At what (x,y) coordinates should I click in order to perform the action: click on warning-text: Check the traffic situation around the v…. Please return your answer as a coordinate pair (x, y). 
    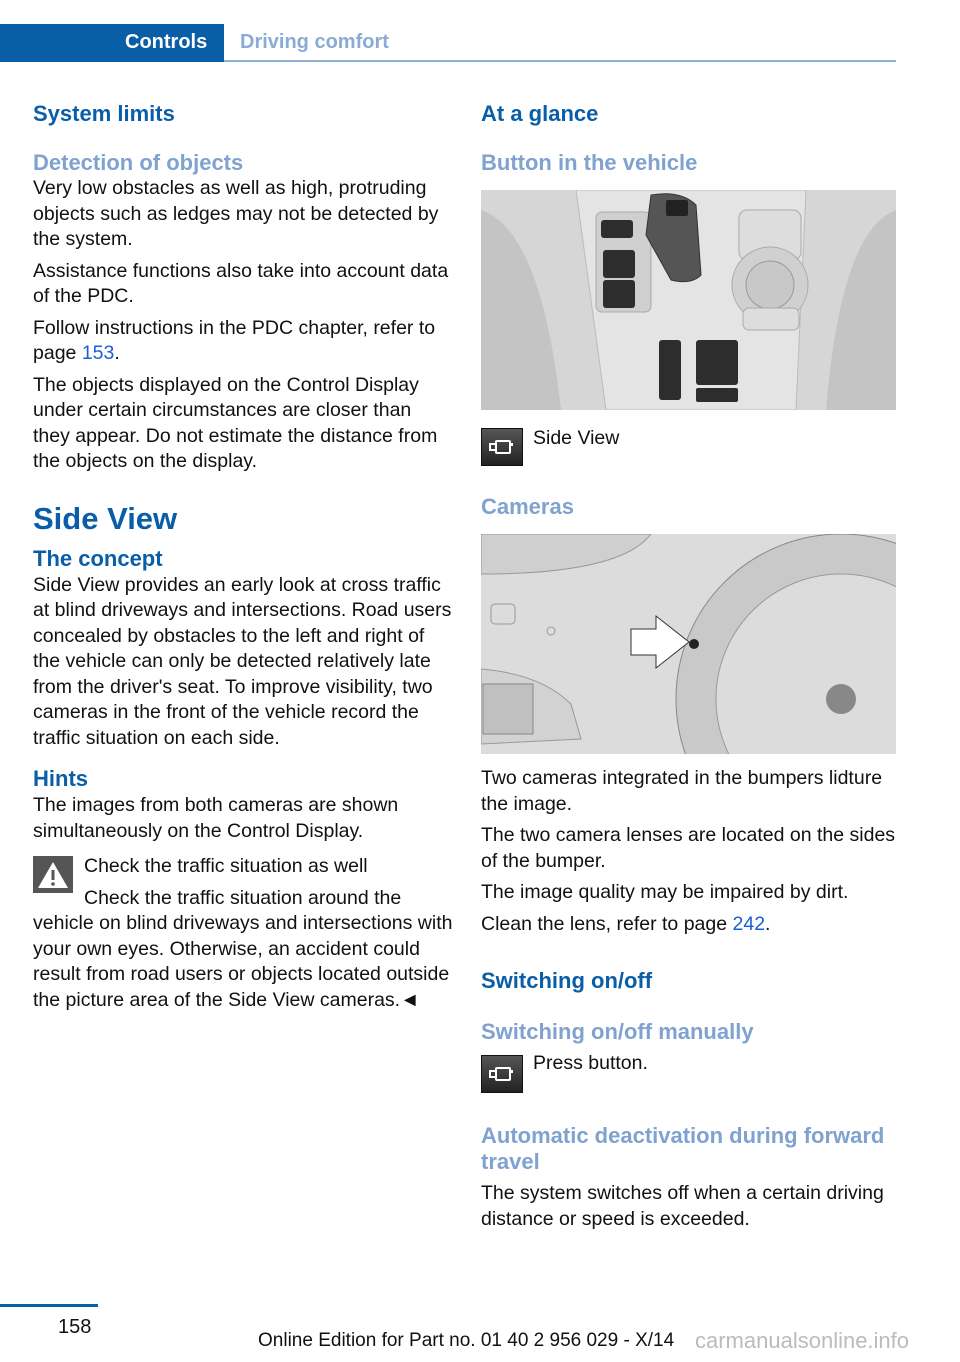
    Looking at the image, I should click on (243, 948).